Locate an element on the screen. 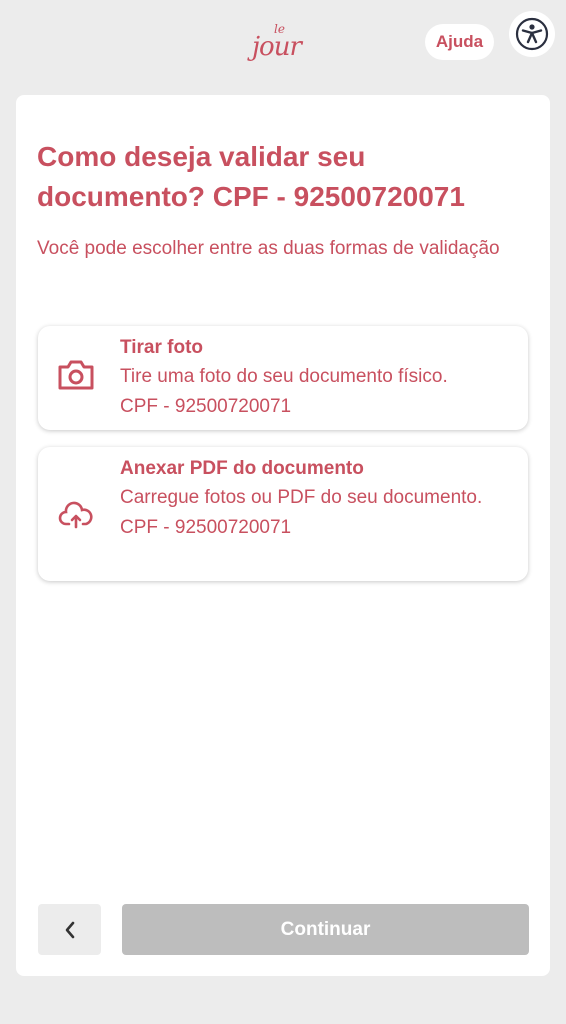 The width and height of the screenshot is (566, 1024). option-title: Tirar foto is located at coordinates (162, 347).